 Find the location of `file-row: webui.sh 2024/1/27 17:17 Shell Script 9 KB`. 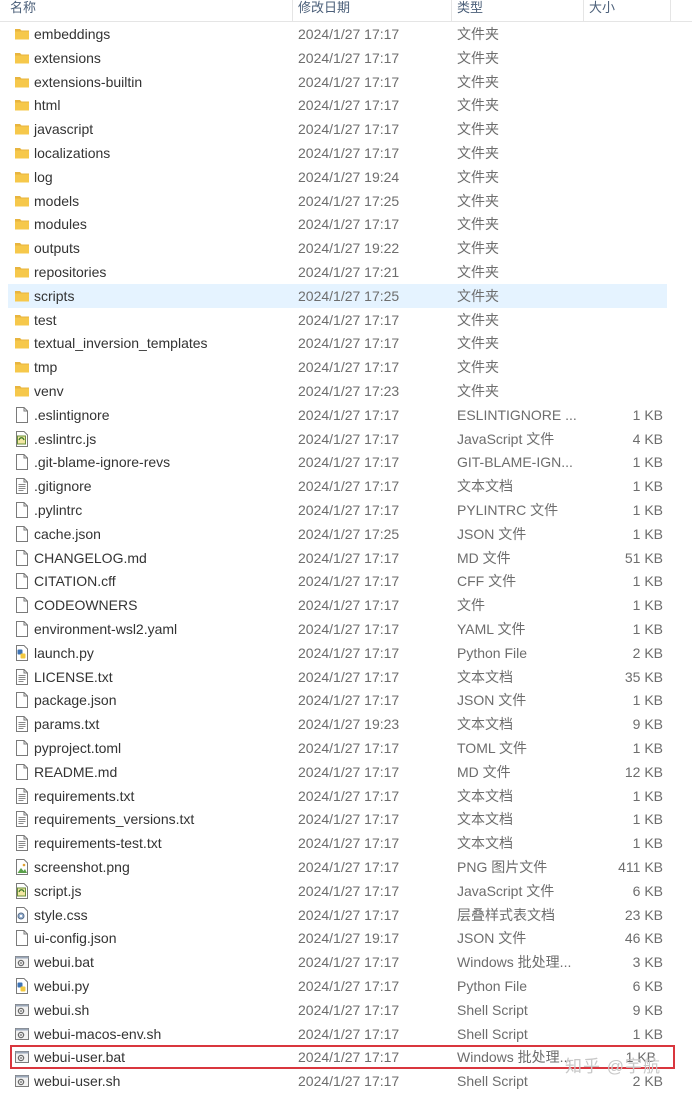

file-row: webui.sh 2024/1/27 17:17 Shell Script 9 KB is located at coordinates (346, 1010).